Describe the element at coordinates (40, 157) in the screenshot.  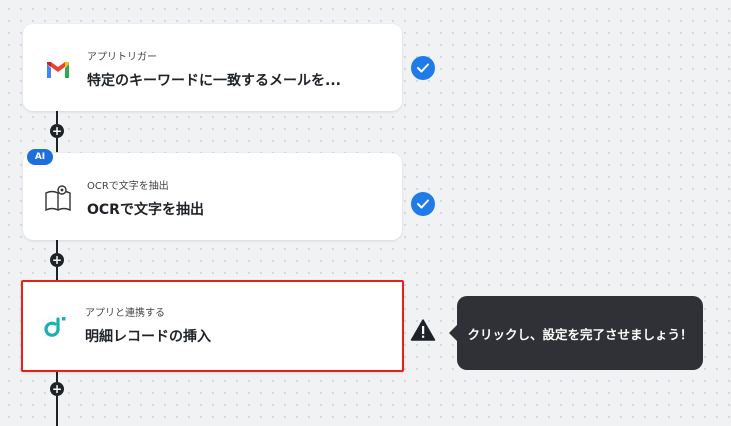
I see `ai-badge: AI` at that location.